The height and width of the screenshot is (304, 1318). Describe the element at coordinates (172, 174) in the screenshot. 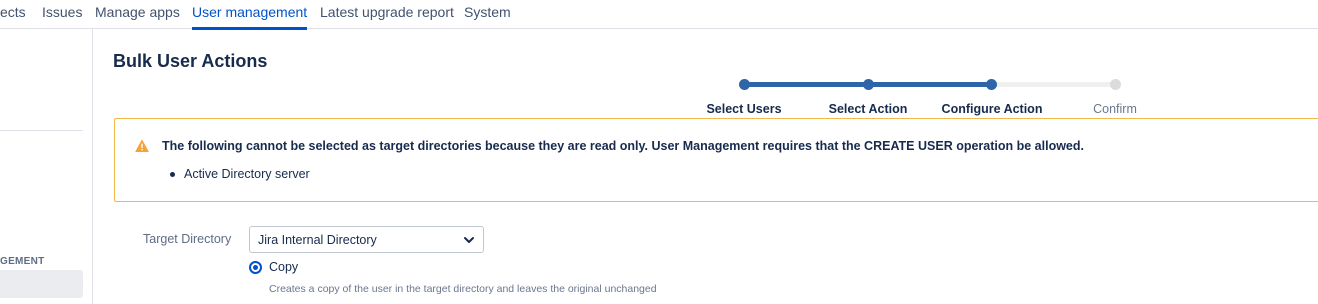

I see `bullet-icon` at that location.